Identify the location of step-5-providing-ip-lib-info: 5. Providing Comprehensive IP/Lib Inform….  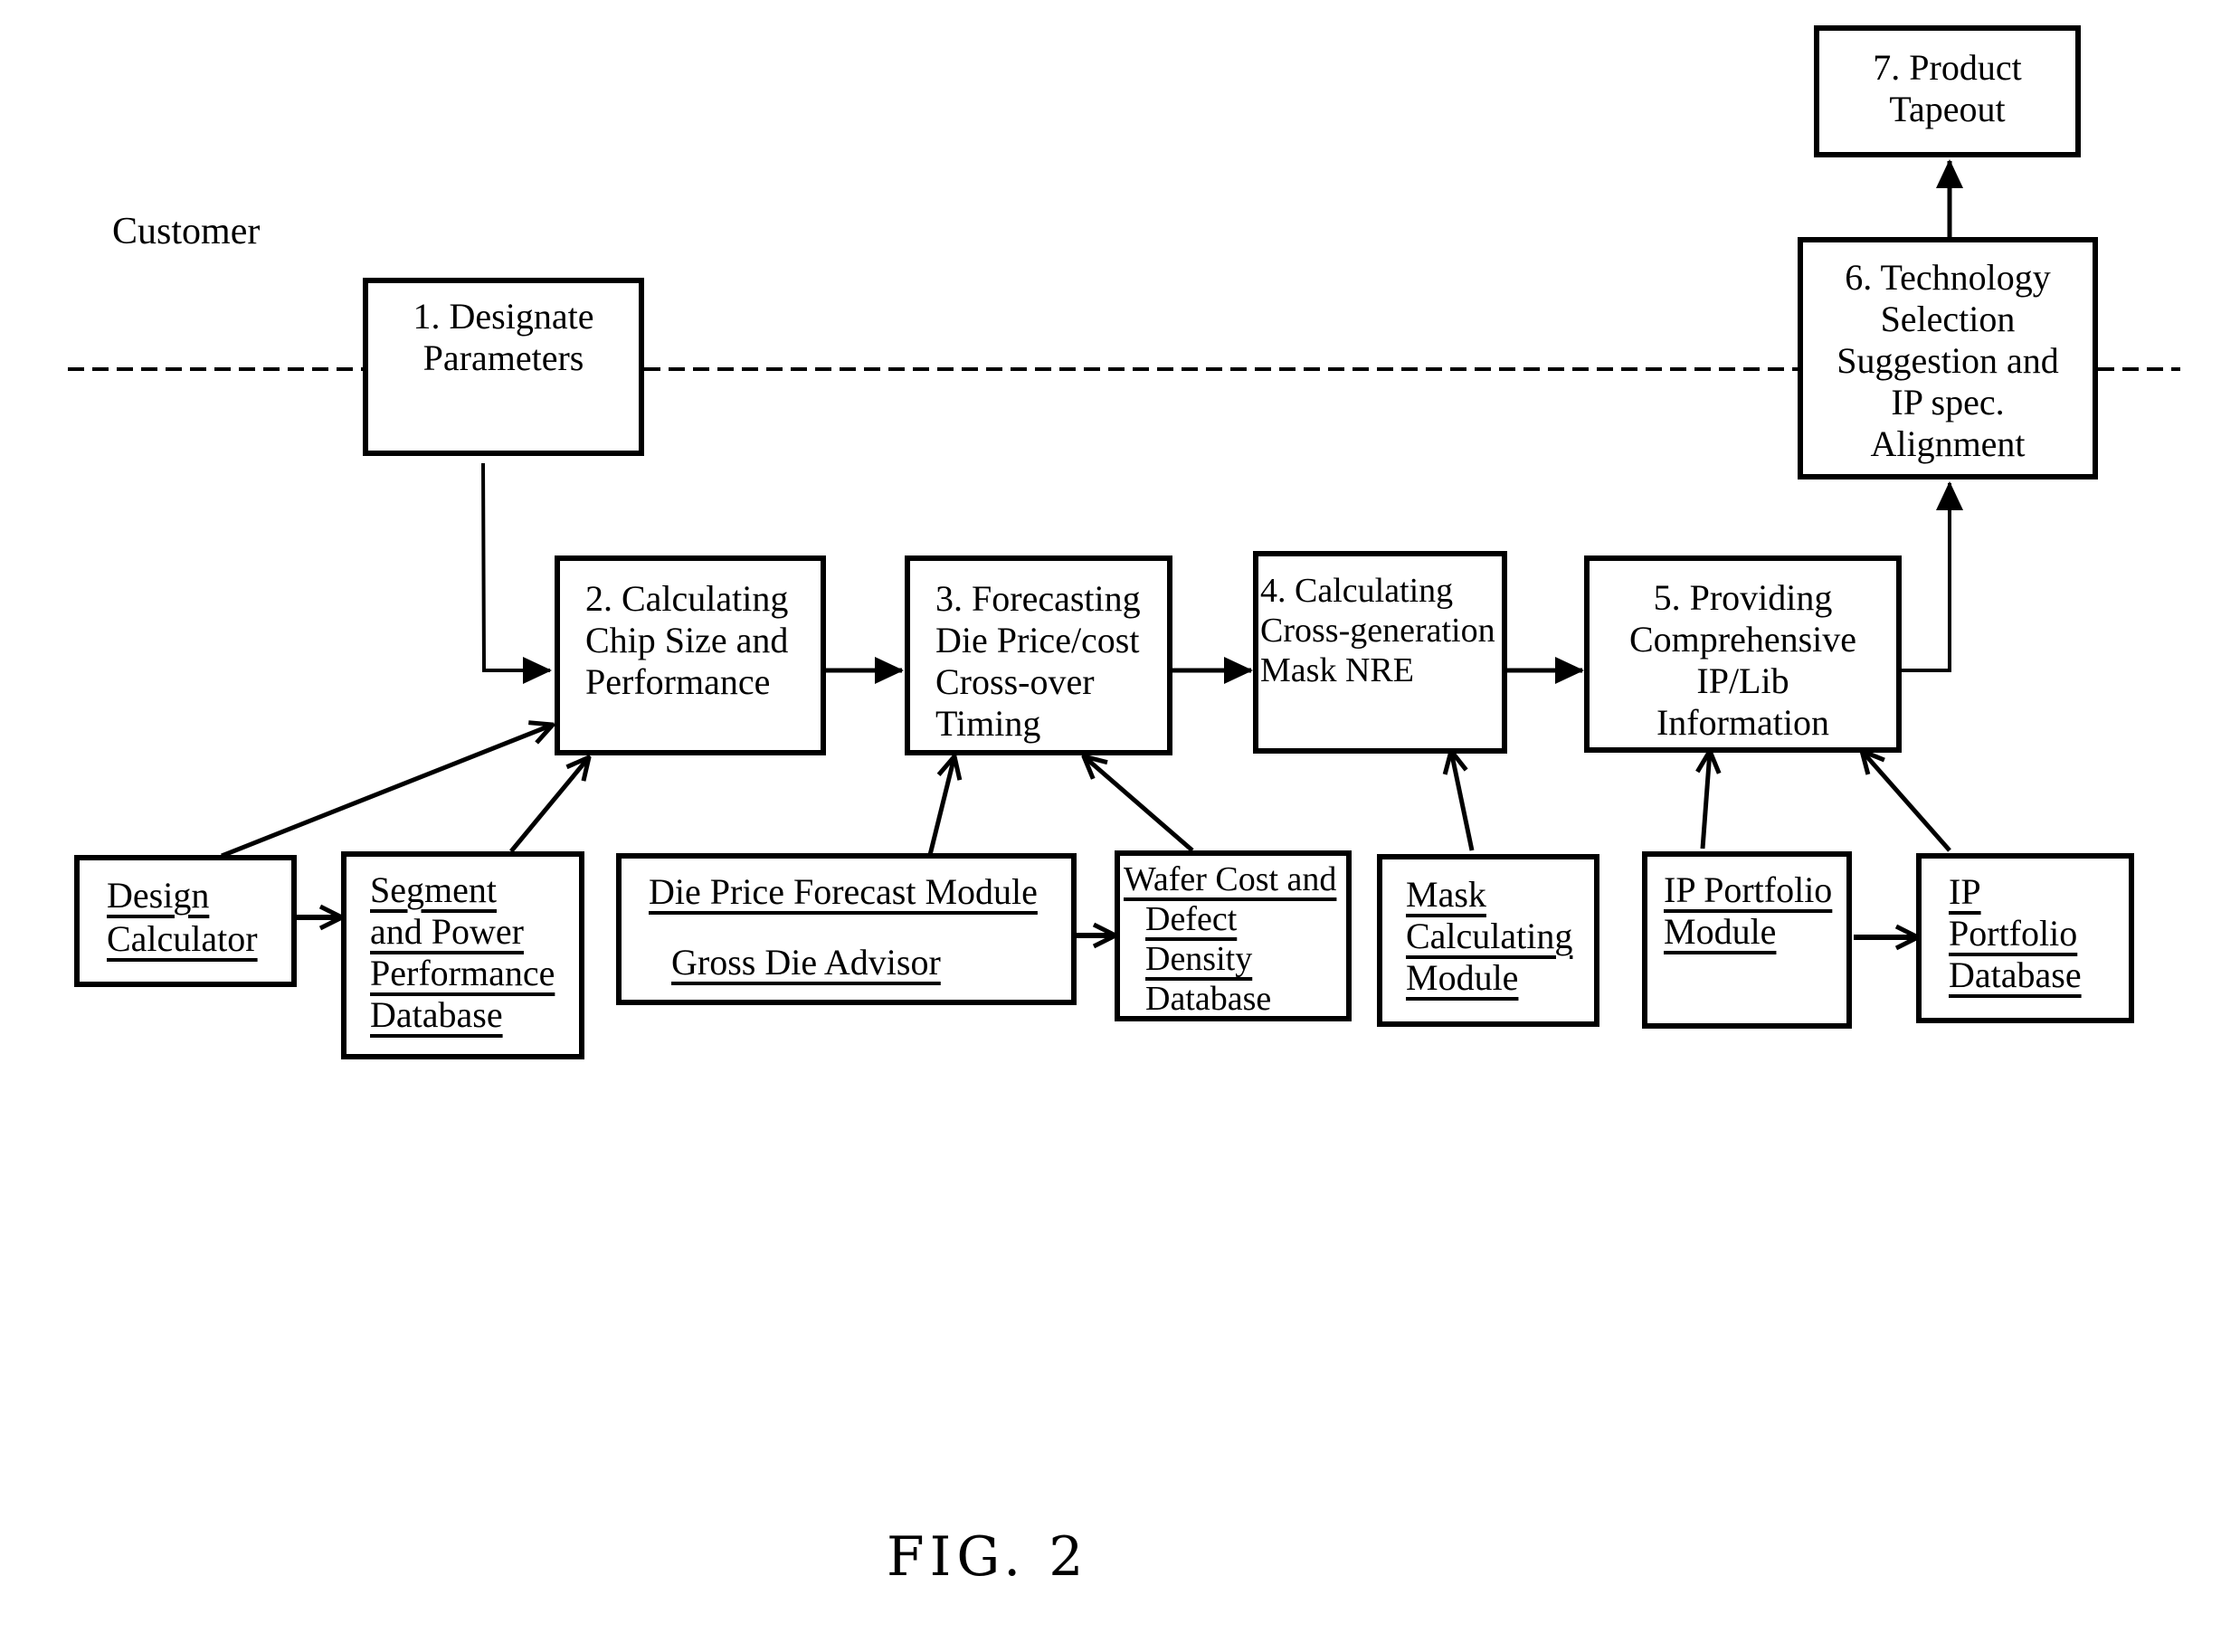
(1743, 654).